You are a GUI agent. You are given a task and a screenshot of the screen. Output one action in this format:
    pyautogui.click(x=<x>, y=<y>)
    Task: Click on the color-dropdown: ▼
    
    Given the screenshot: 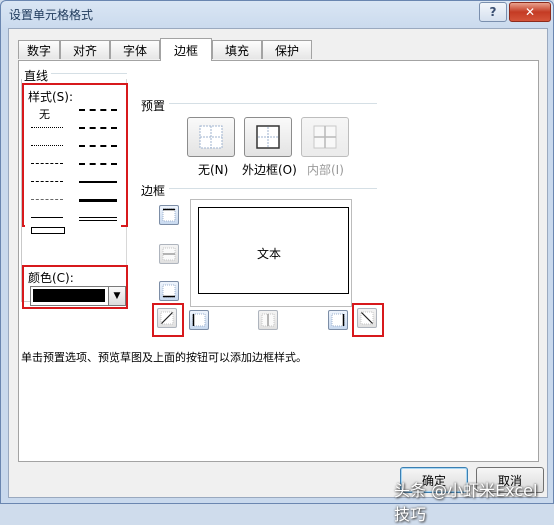 What is the action you would take?
    pyautogui.click(x=78, y=296)
    